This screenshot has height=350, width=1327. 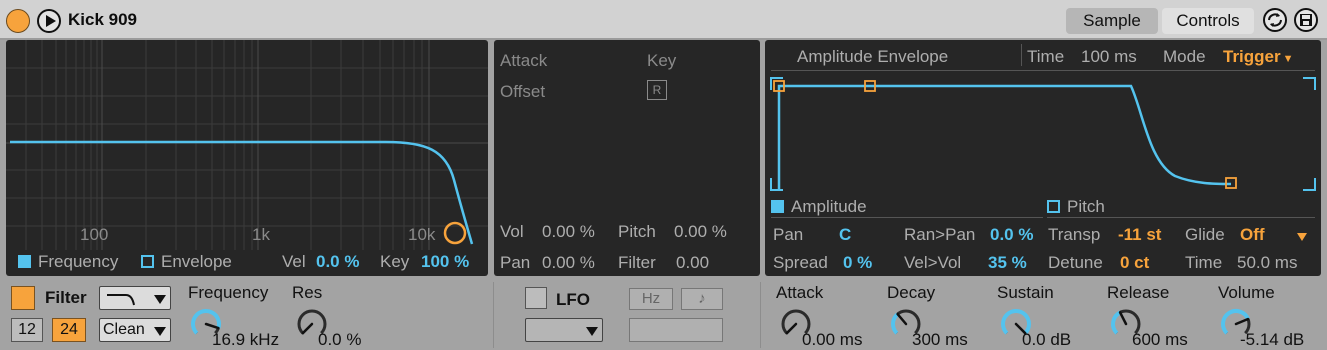 What do you see at coordinates (940, 234) in the screenshot?
I see `ranpan-label: Ran>Pan` at bounding box center [940, 234].